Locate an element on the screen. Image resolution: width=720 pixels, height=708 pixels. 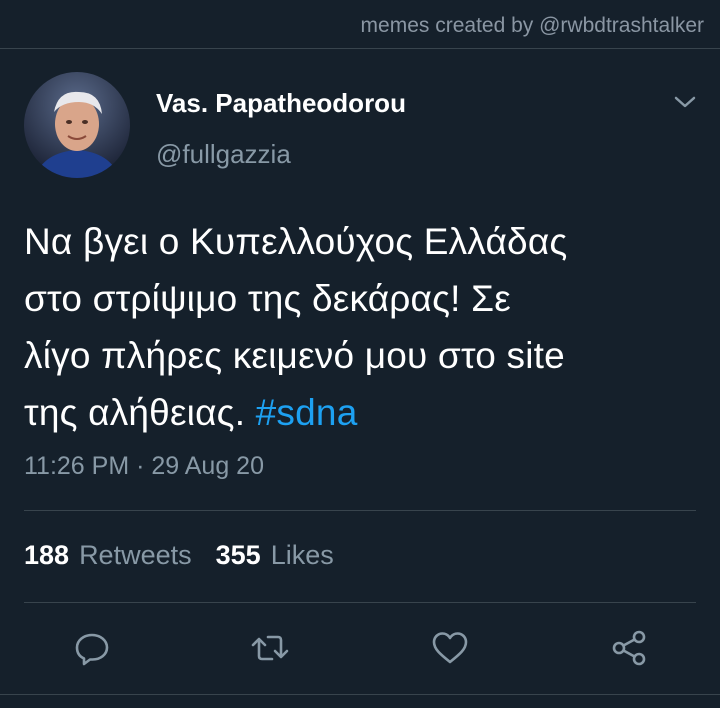
action-bar is located at coordinates (360, 648).